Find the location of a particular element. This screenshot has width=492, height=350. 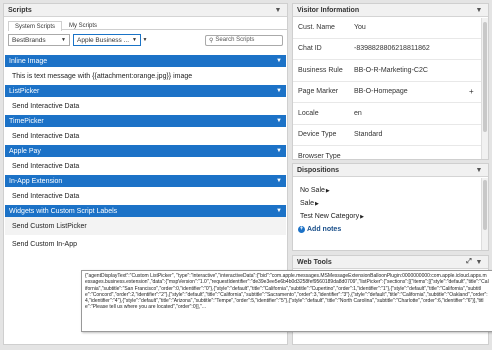

tab-my-scripts: My Scripts is located at coordinates (83, 24).